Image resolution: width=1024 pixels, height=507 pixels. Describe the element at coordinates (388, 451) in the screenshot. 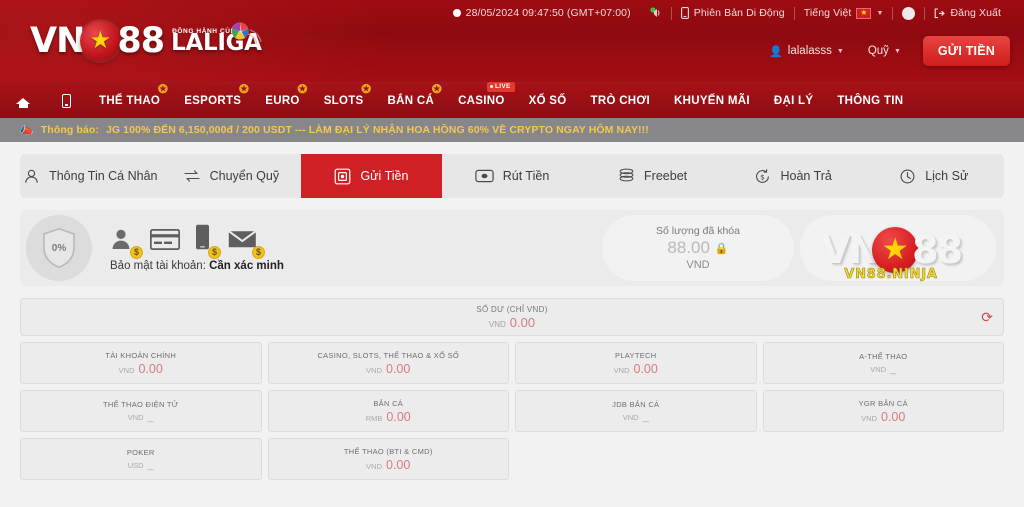

I see `wallet-name: THỂ THAO (BTI & CMD)` at that location.